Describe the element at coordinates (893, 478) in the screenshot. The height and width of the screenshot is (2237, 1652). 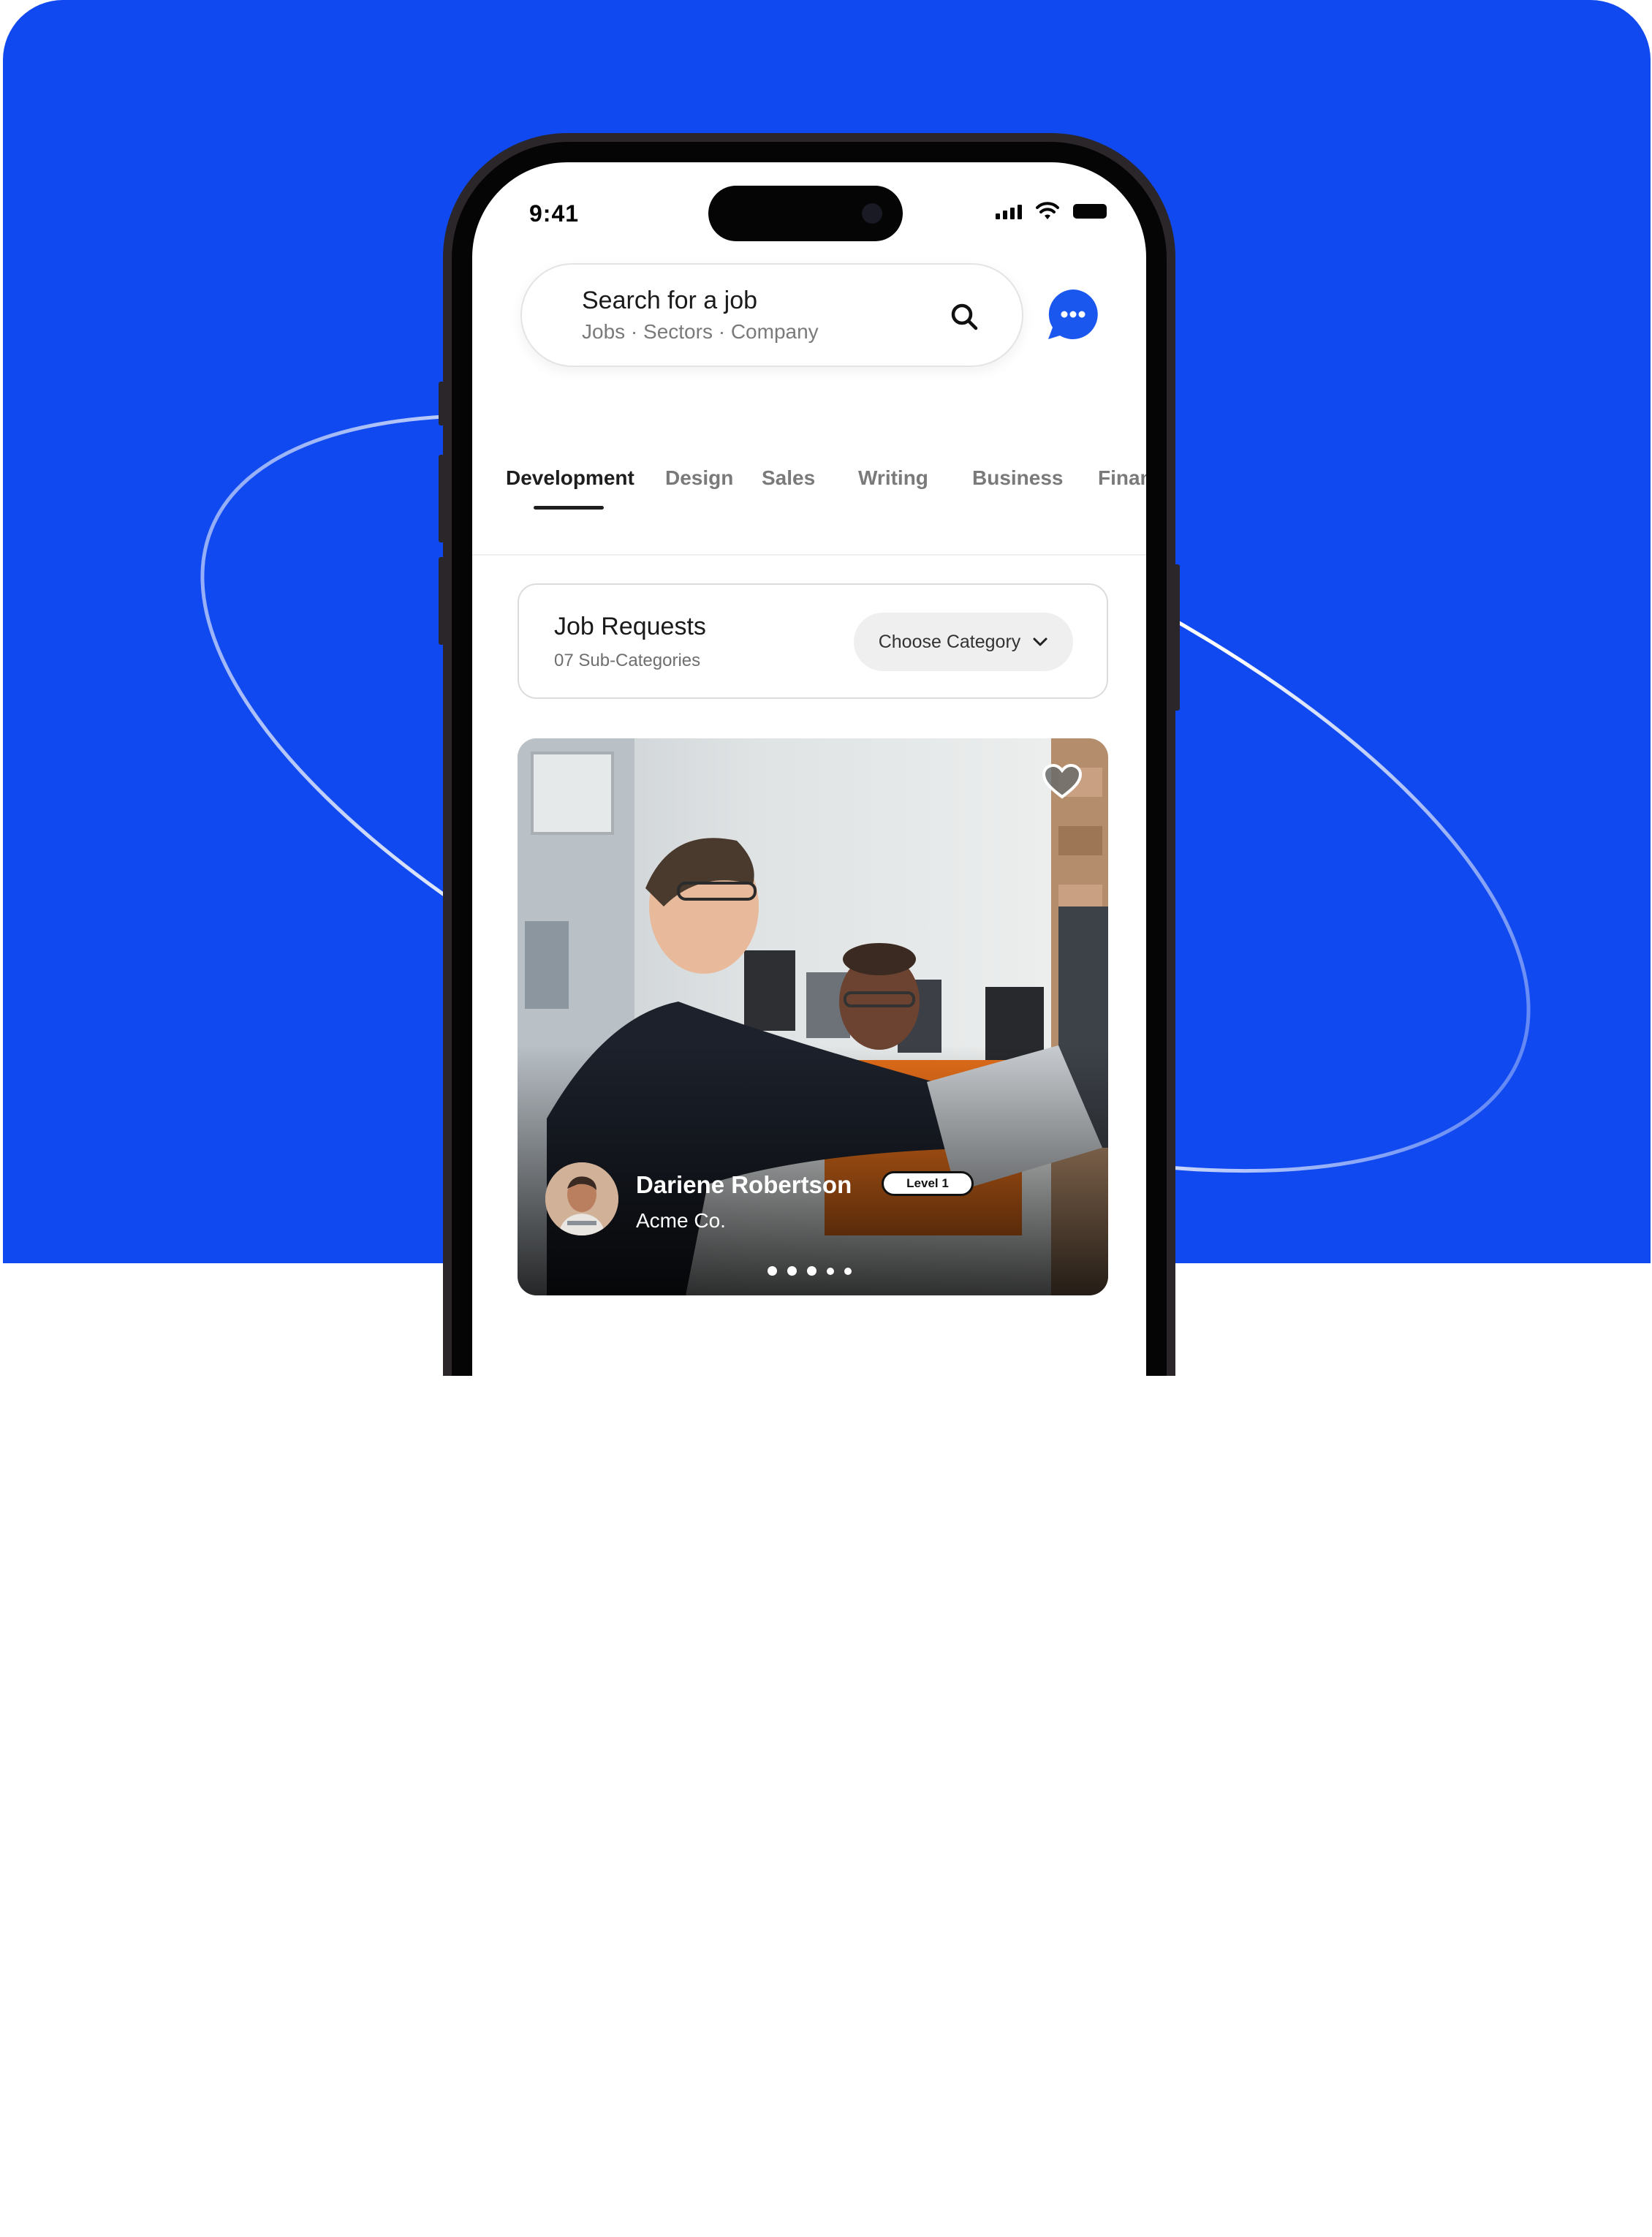
I see `tab-writing: Writing` at that location.